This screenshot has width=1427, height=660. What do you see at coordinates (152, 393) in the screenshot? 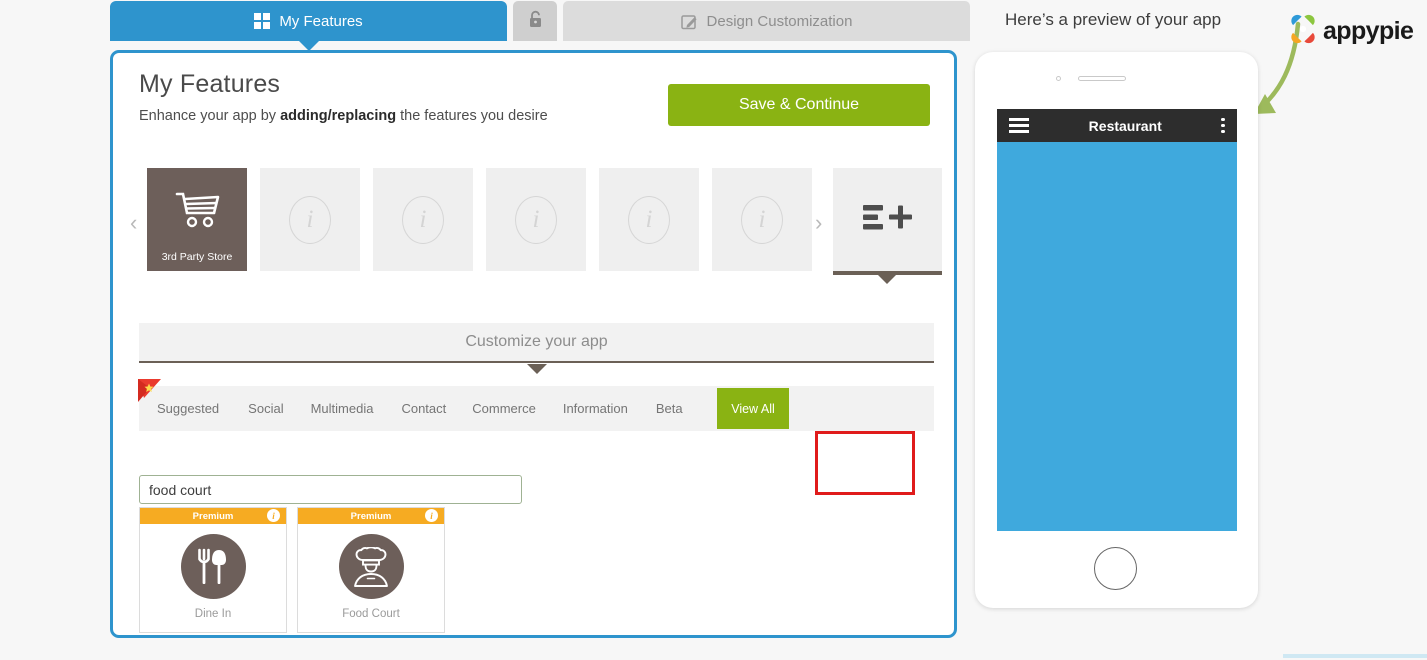
I see `new-ribbon-icon` at bounding box center [152, 393].